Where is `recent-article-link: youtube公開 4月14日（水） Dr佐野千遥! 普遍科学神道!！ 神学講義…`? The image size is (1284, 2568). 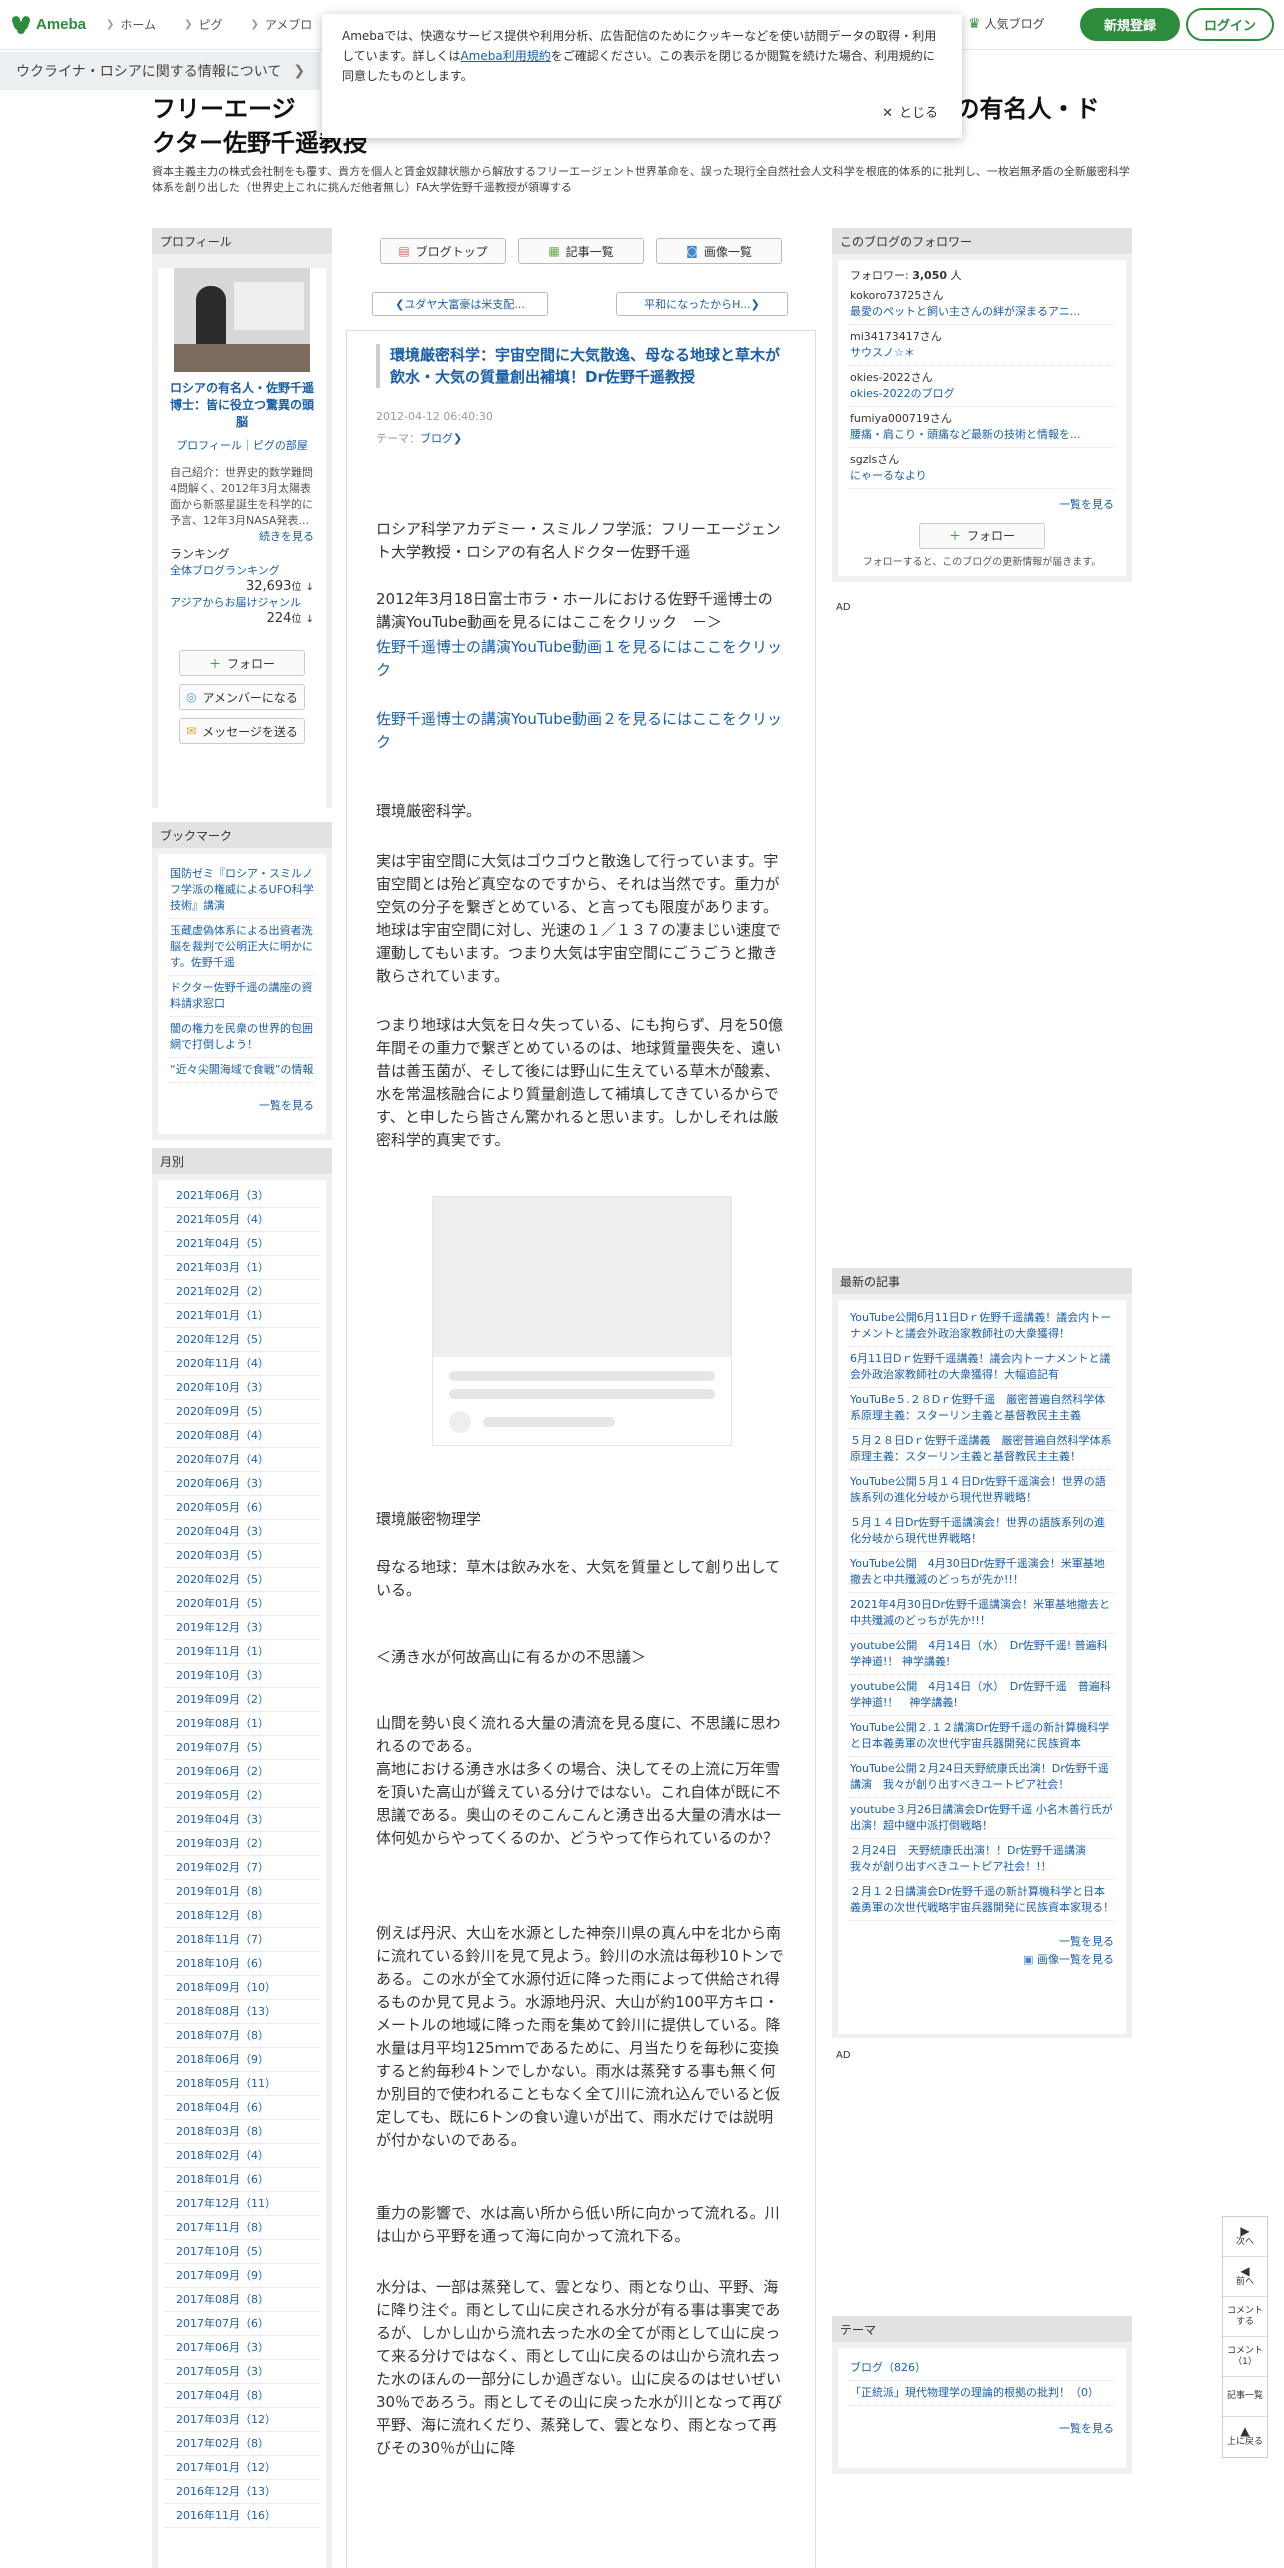 recent-article-link: youtube公開 4月14日（水） Dr佐野千遥! 普遍科学神道!！ 神学講義… is located at coordinates (982, 1654).